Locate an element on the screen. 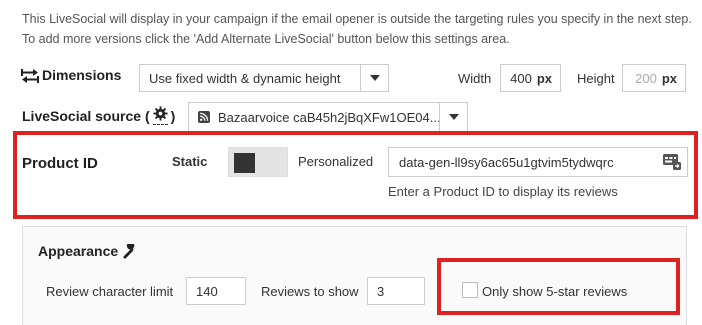  static-personalized-toggle is located at coordinates (258, 162).